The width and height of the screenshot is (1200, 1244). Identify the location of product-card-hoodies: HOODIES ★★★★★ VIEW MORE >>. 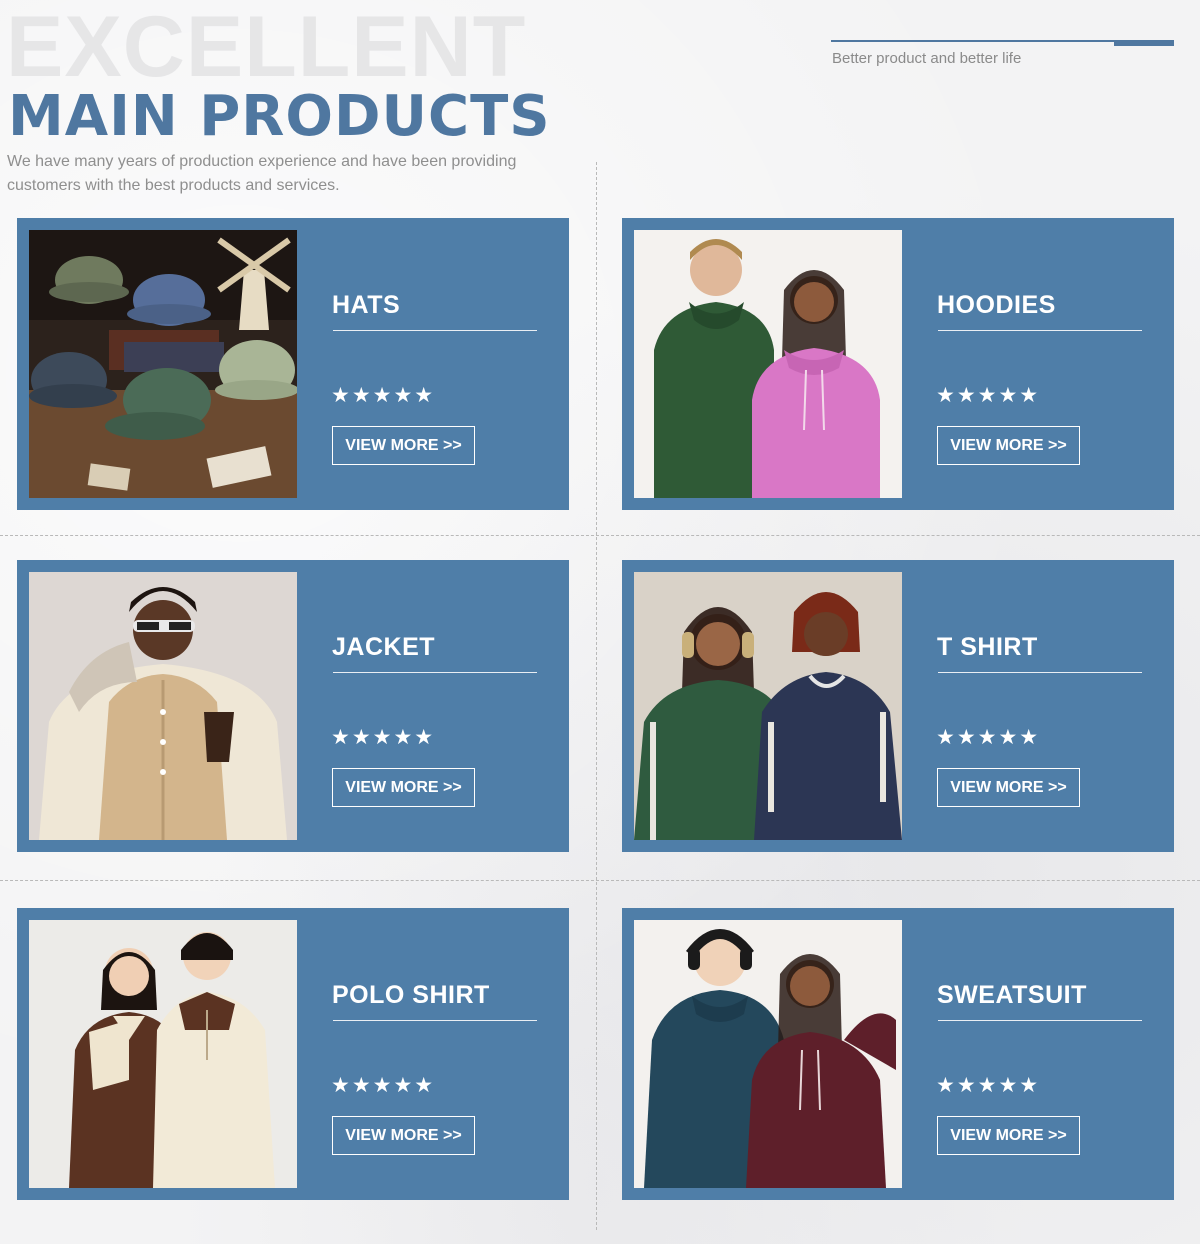
(898, 364).